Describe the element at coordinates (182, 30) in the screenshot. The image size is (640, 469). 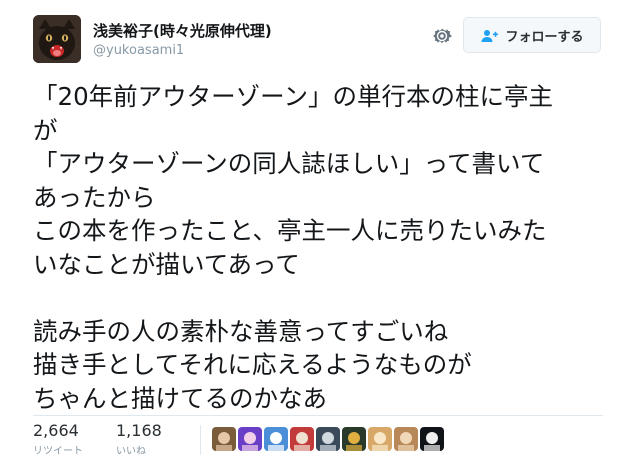
I see `author-name: 浅美裕子(時々光原伸代理)` at that location.